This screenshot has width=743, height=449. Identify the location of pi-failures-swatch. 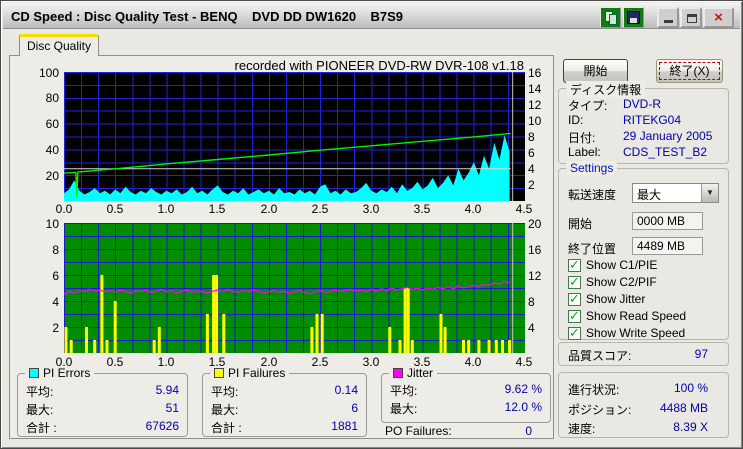
(219, 373).